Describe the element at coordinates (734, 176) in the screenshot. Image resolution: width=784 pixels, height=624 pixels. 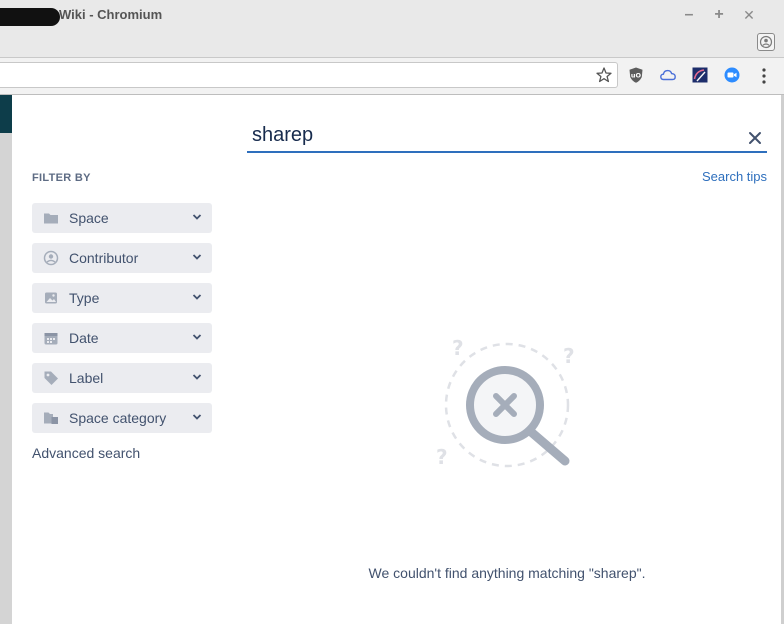
I see `search-tips-link: Search tips` at that location.